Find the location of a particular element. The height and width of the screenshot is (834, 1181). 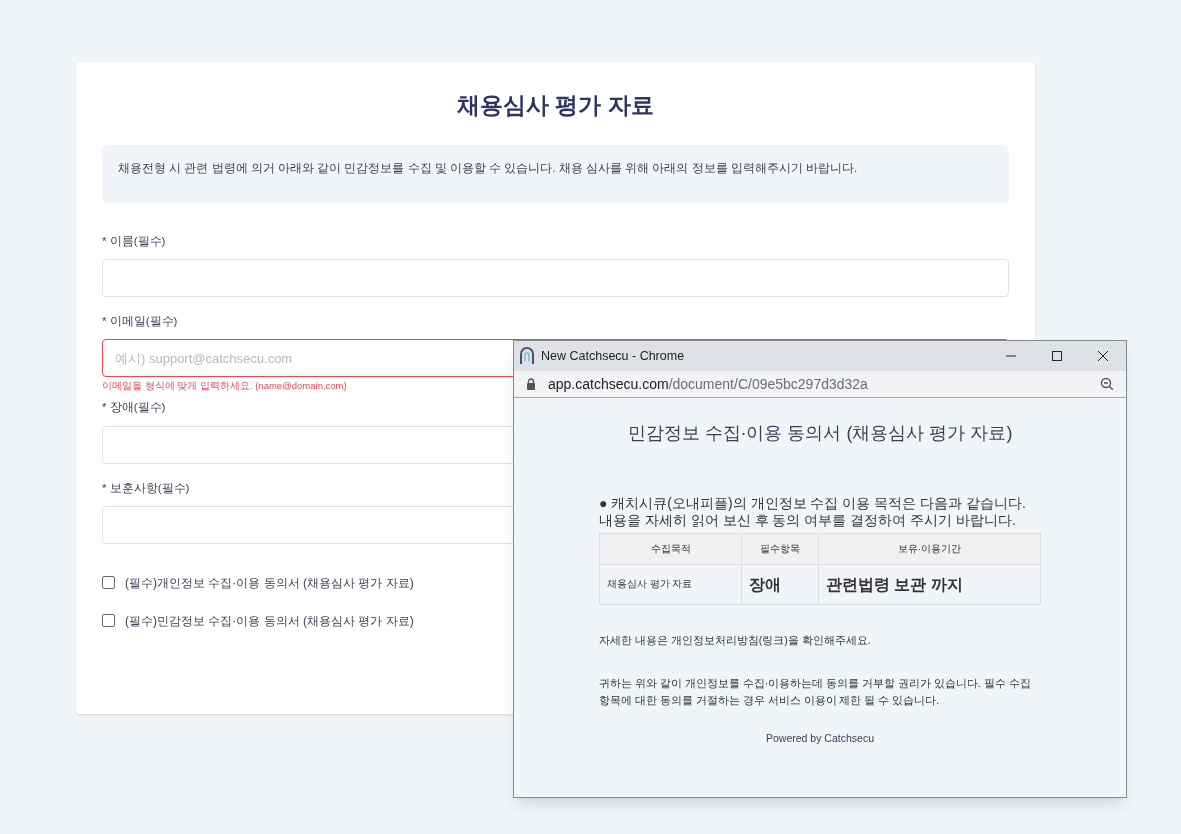

table-cell: 채용심사 평가 자료 is located at coordinates (670, 584).